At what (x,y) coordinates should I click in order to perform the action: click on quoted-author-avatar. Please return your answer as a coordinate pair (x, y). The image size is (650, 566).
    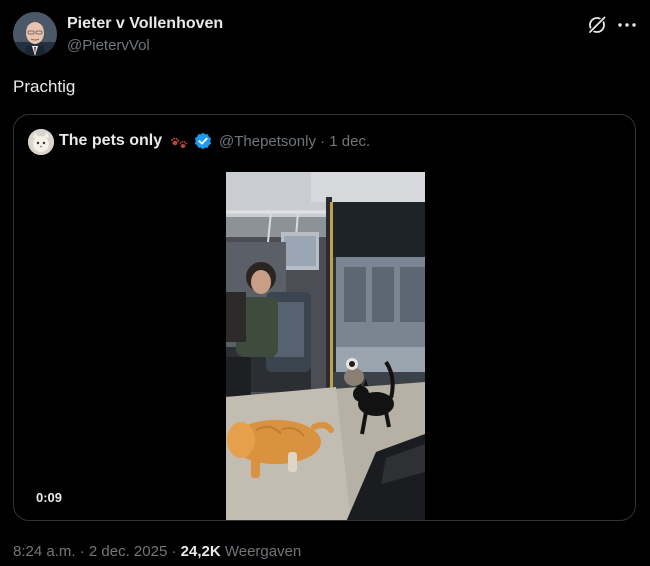
    Looking at the image, I should click on (41, 142).